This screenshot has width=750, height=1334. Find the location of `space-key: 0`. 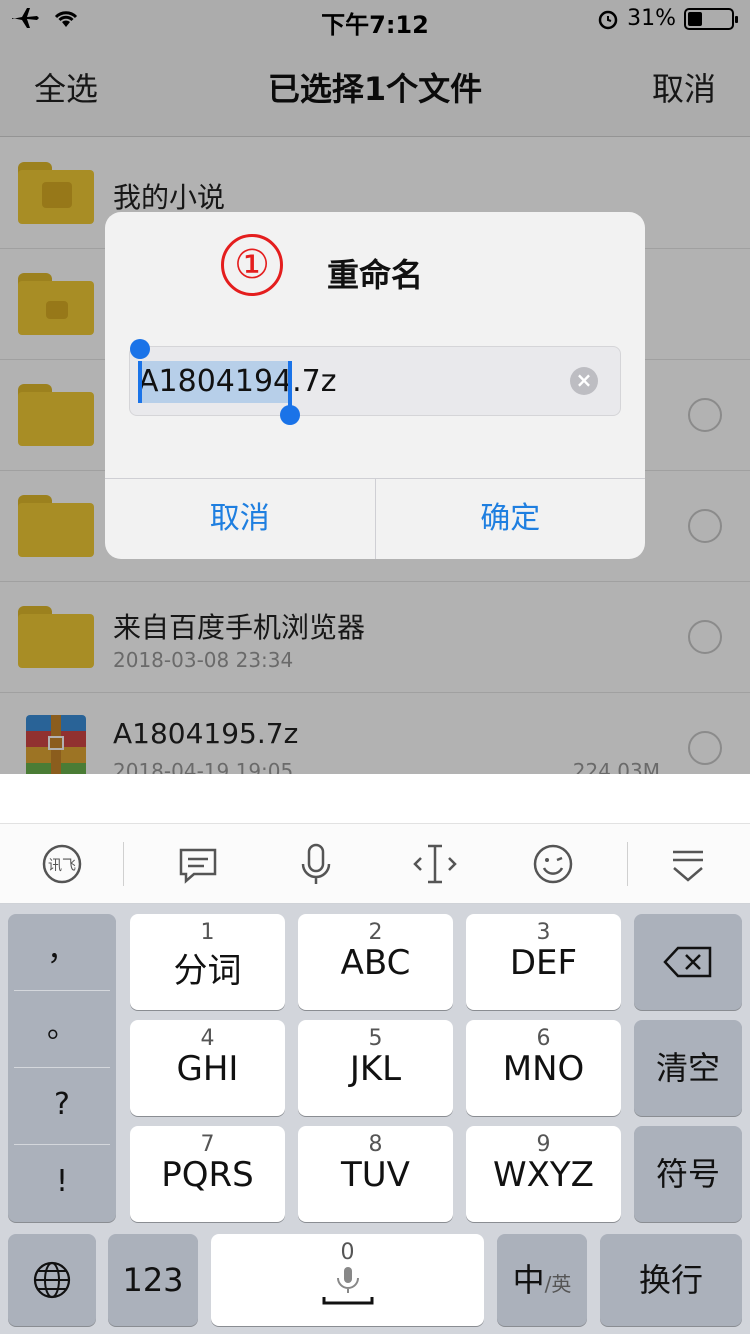

space-key: 0 is located at coordinates (347, 1280).